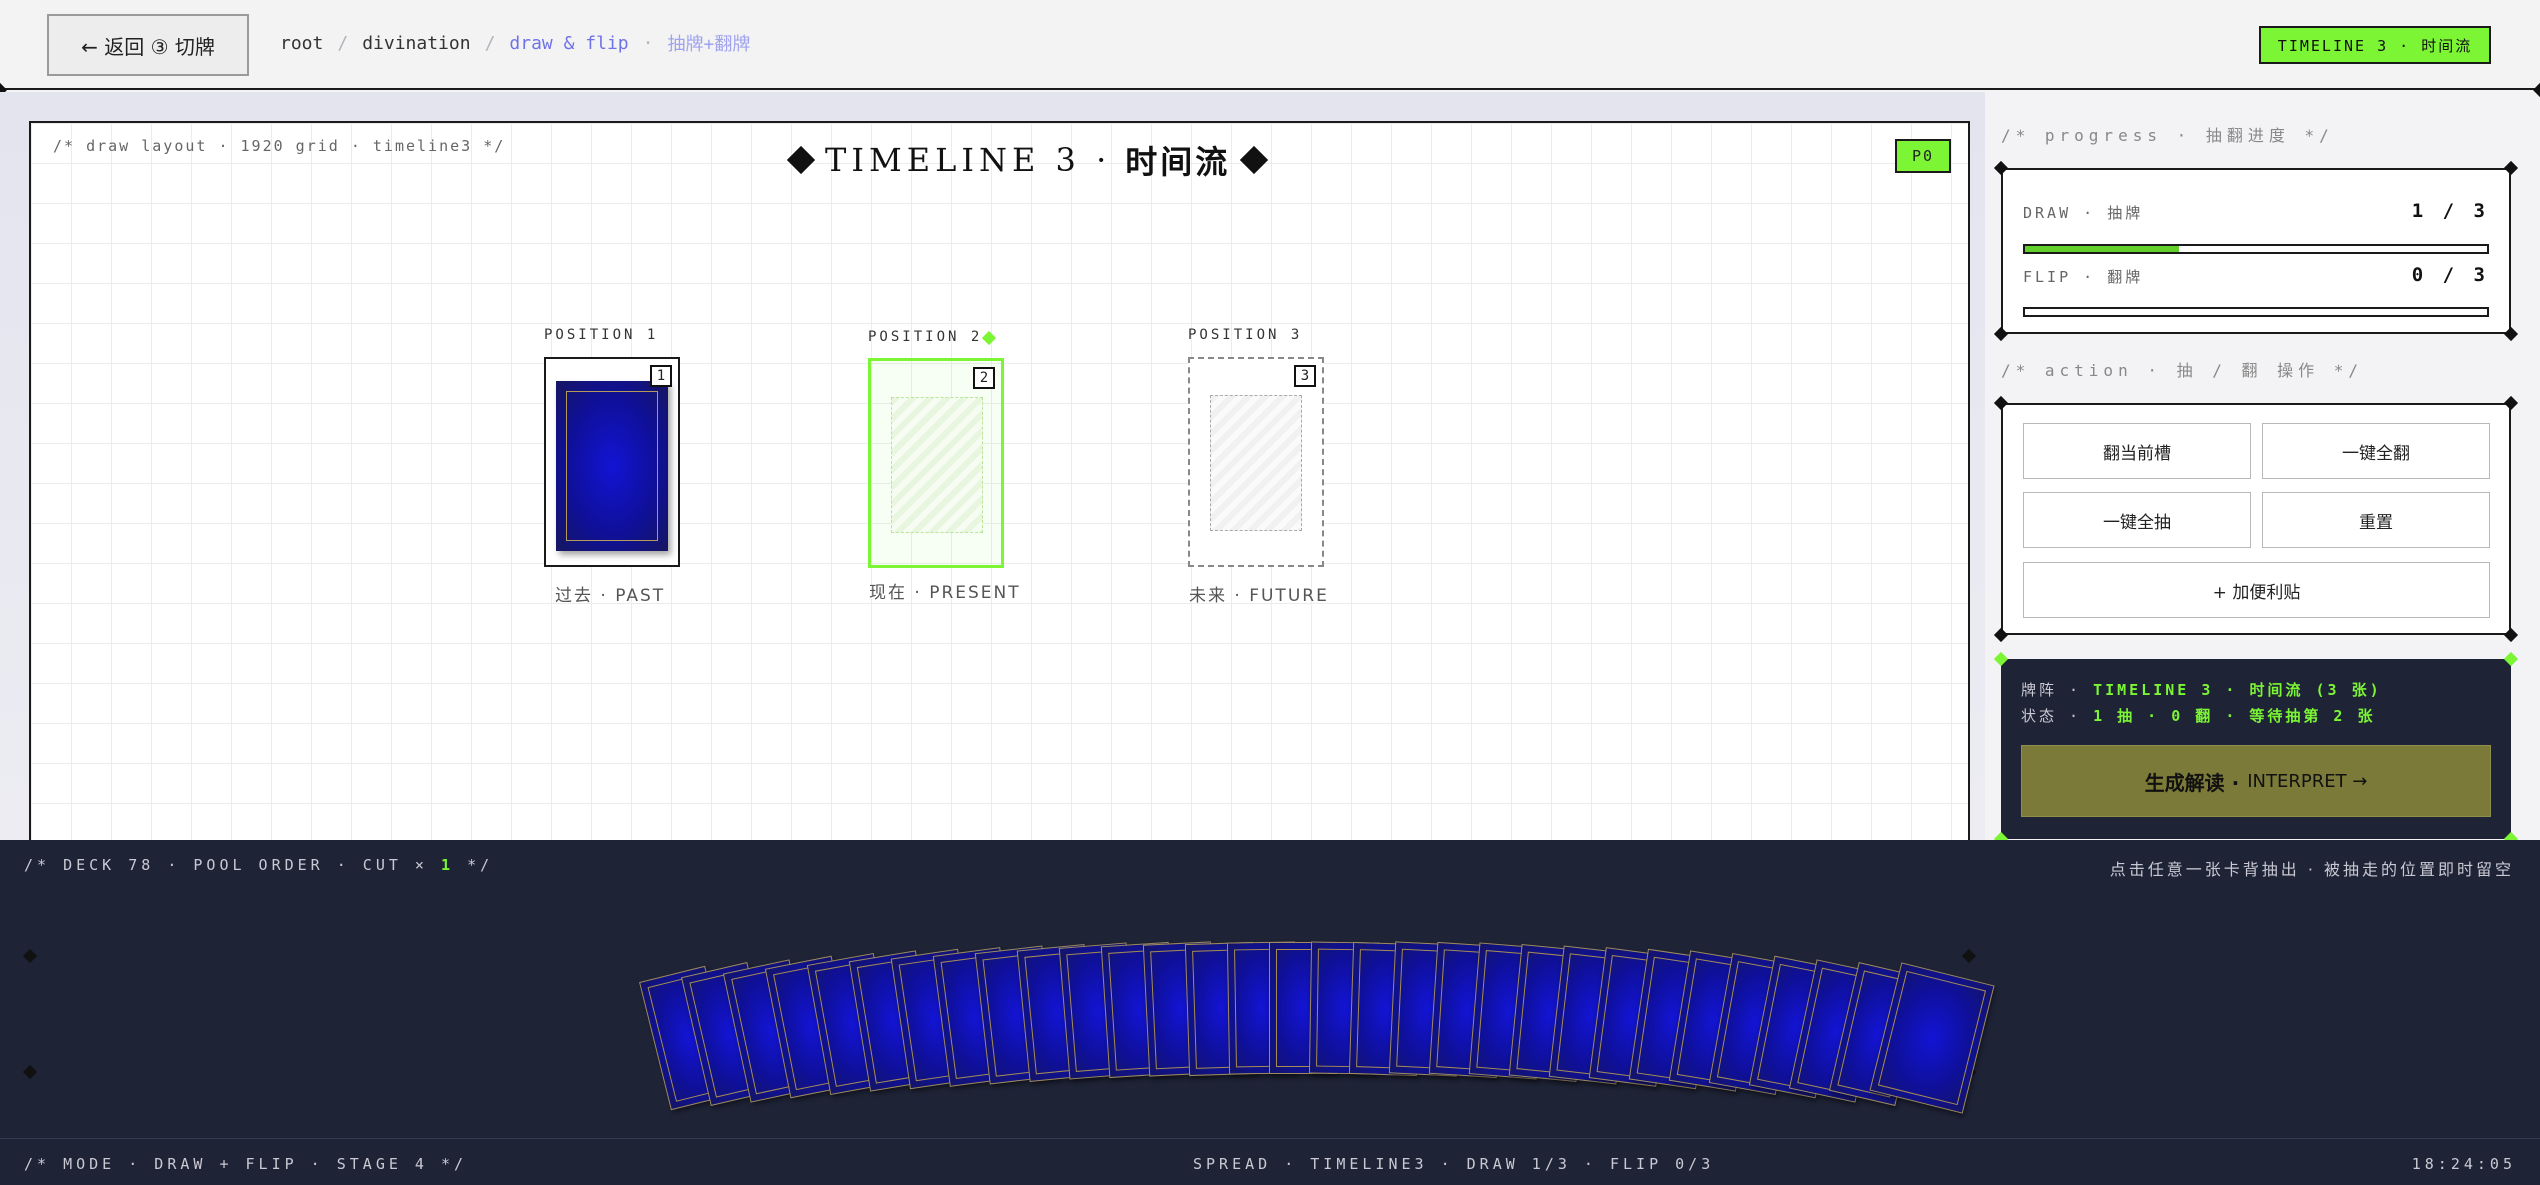 This screenshot has width=2540, height=1185. I want to click on slot-3-caption: 未来 · FUTURE, so click(1259, 596).